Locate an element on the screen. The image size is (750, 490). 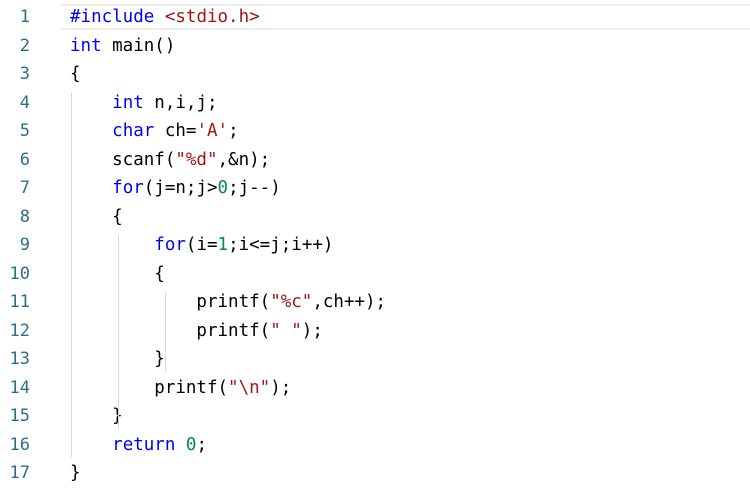
code-token: ,ch++); is located at coordinates (349, 302).